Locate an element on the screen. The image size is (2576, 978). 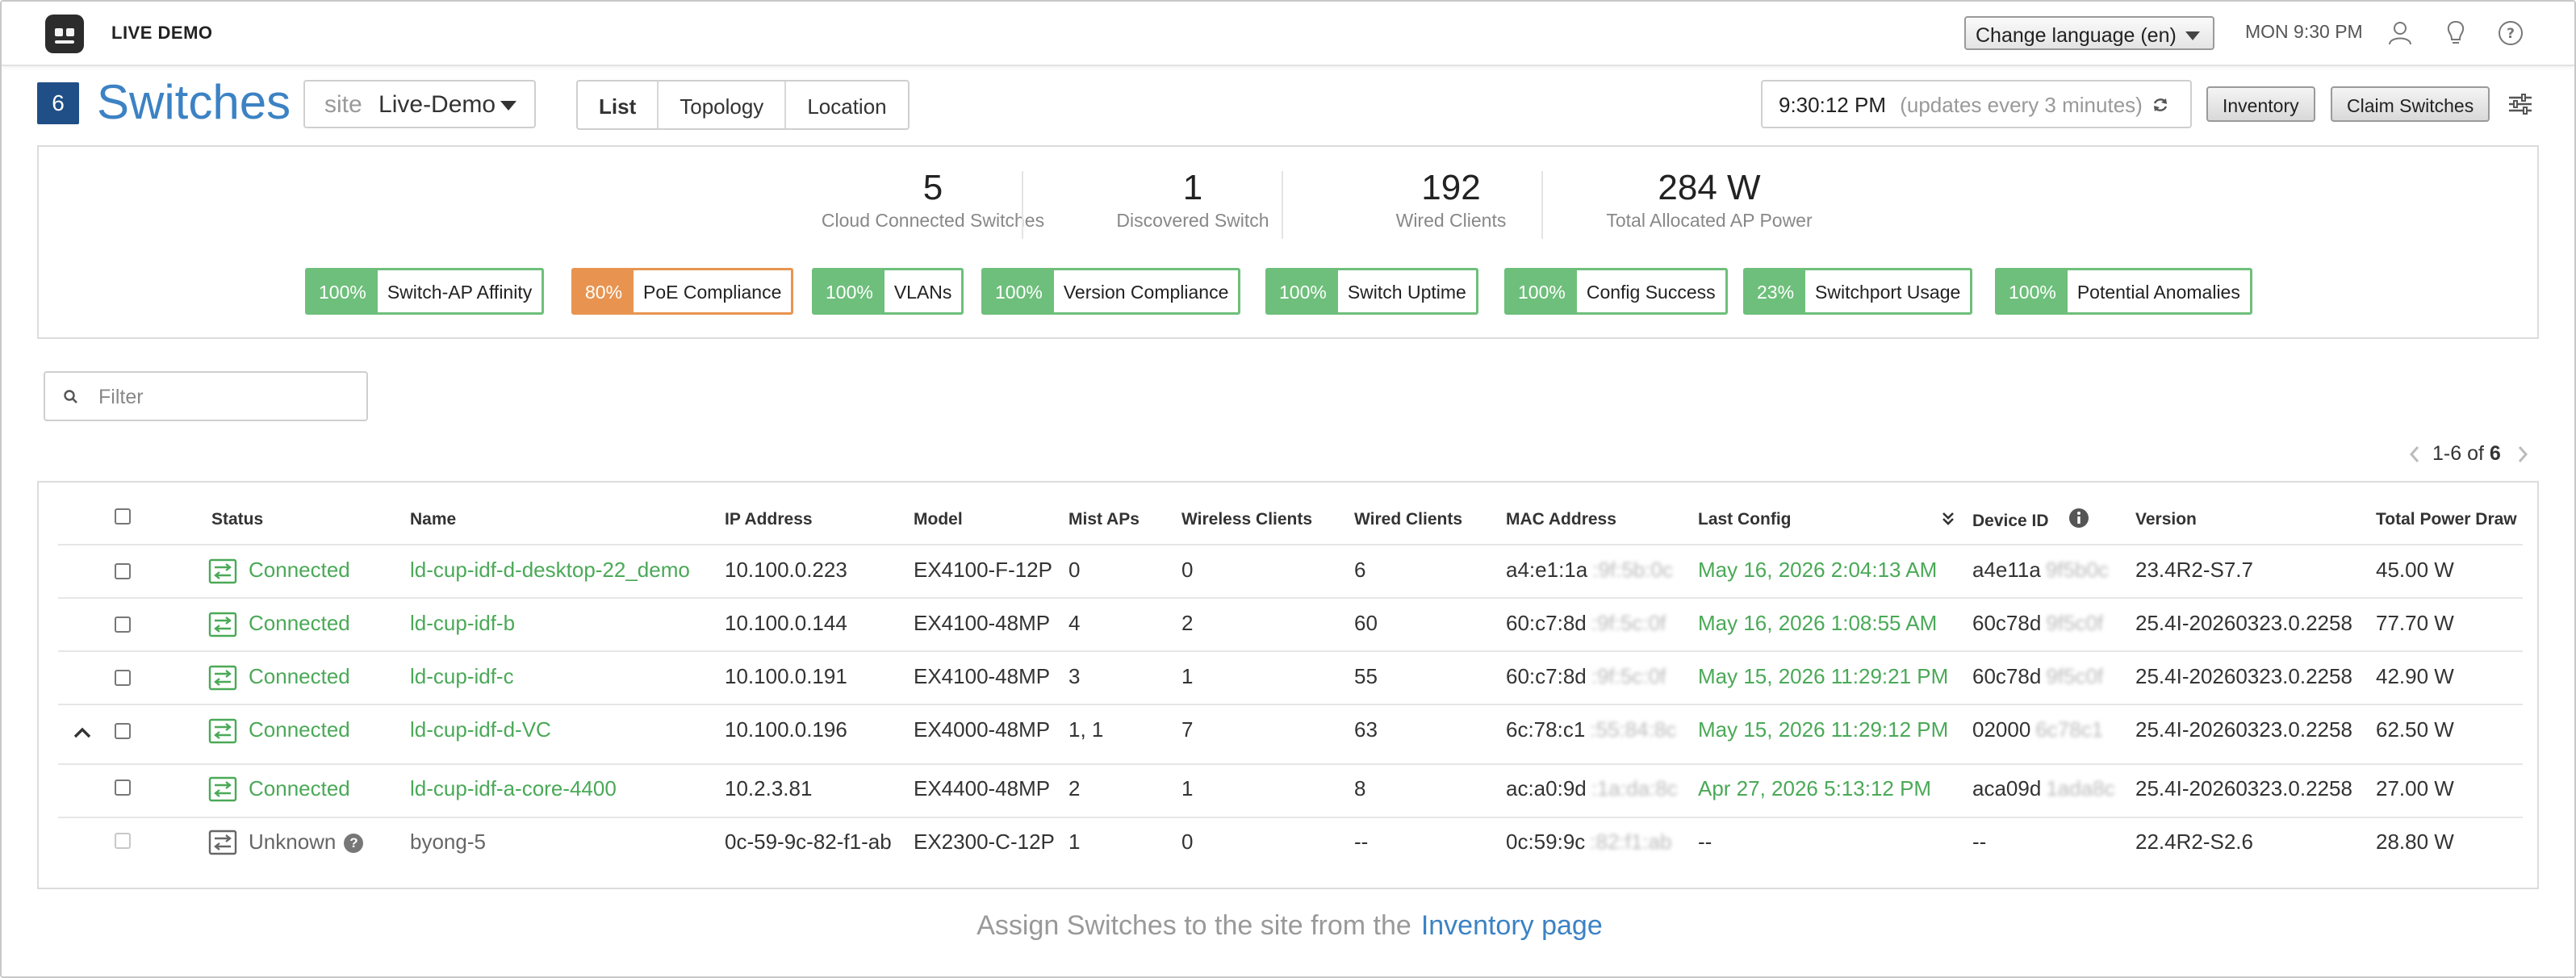
brand-name: LIVE DEMO is located at coordinates (162, 33).